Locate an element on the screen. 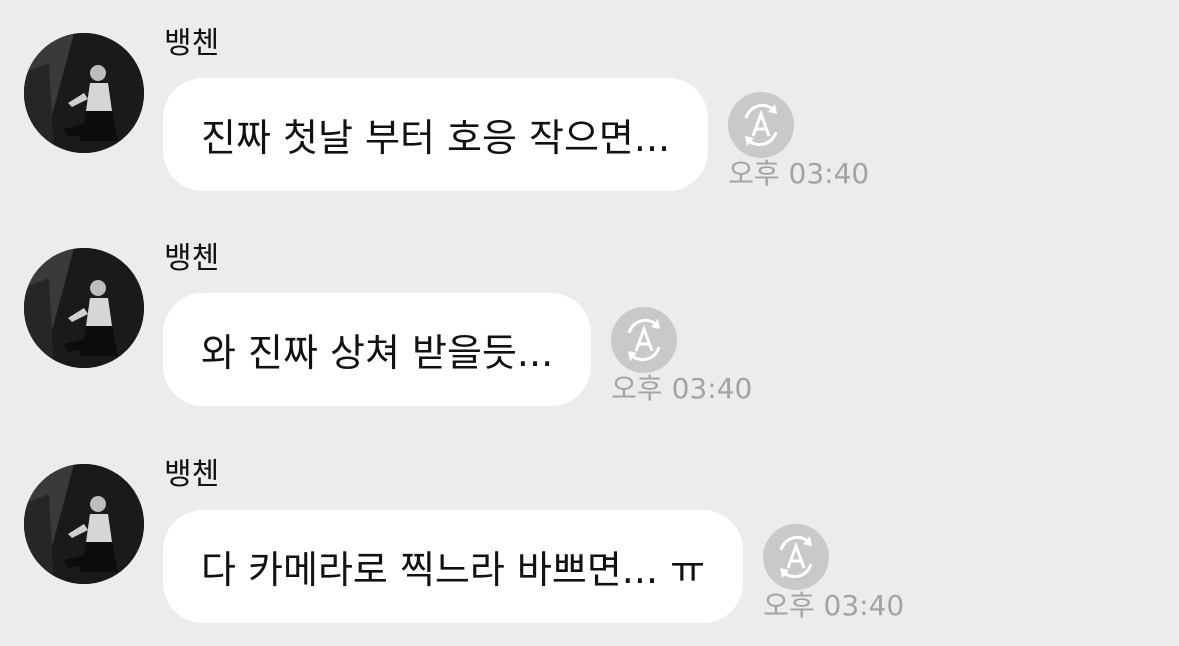 Image resolution: width=1179 pixels, height=646 pixels. message-bubble-group: 와 진짜 상쳐 받을듯... 오후 03:40 is located at coordinates (461, 349).